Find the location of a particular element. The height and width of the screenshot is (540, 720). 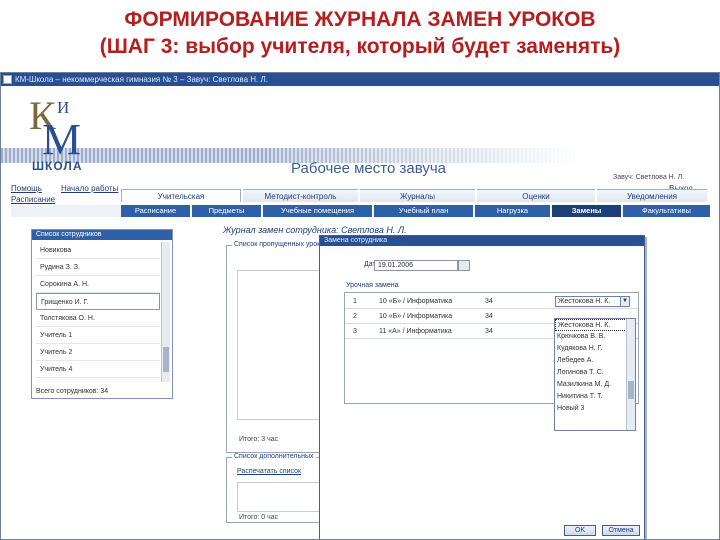

journal-title: Журнал замен сотрудника: Светлова Н. Л. is located at coordinates (315, 230).